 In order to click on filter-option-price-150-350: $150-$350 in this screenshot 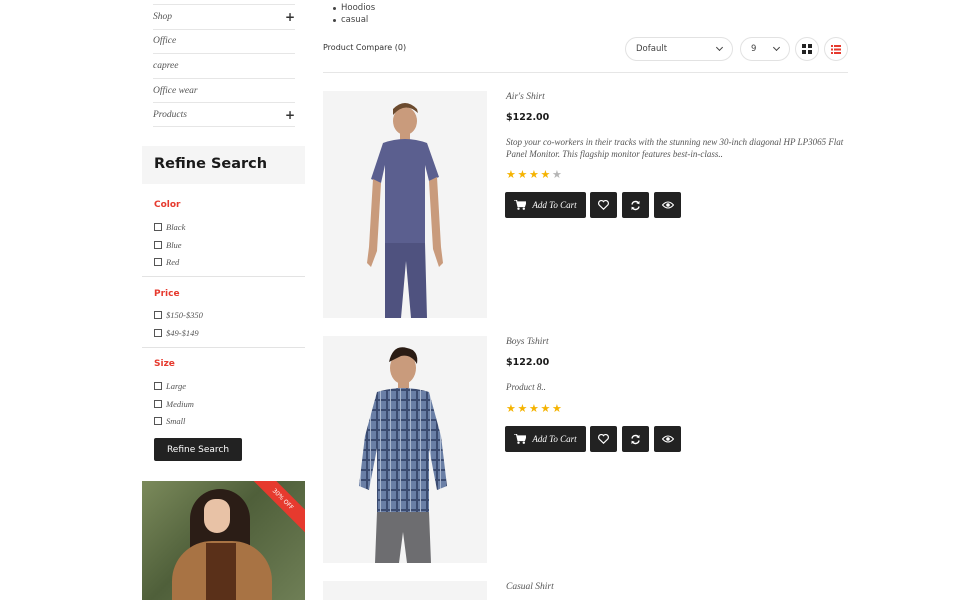, I will do `click(178, 315)`.